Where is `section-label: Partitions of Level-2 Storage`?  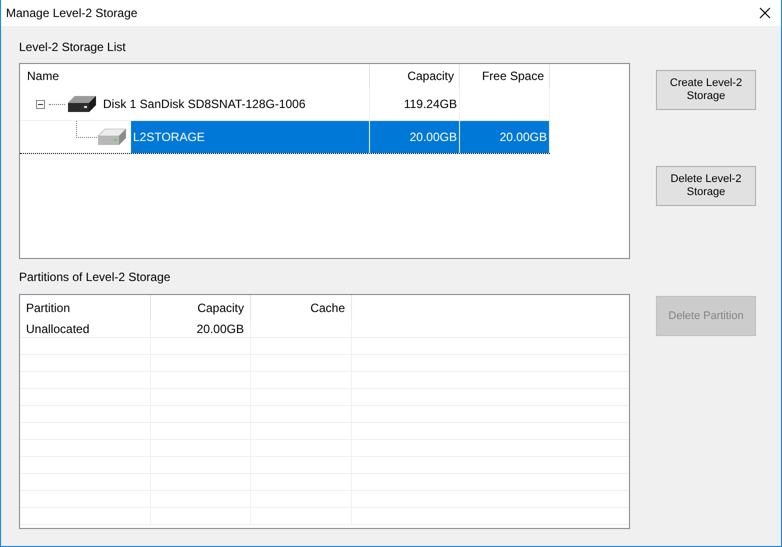 section-label: Partitions of Level-2 Storage is located at coordinates (95, 277).